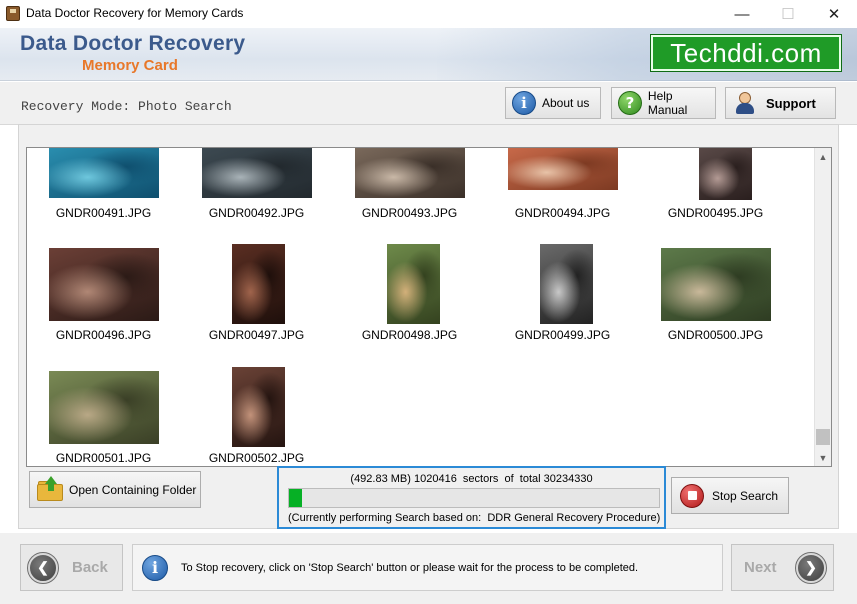 Image resolution: width=857 pixels, height=604 pixels. Describe the element at coordinates (782, 567) in the screenshot. I see `next-button: Next ❯` at that location.